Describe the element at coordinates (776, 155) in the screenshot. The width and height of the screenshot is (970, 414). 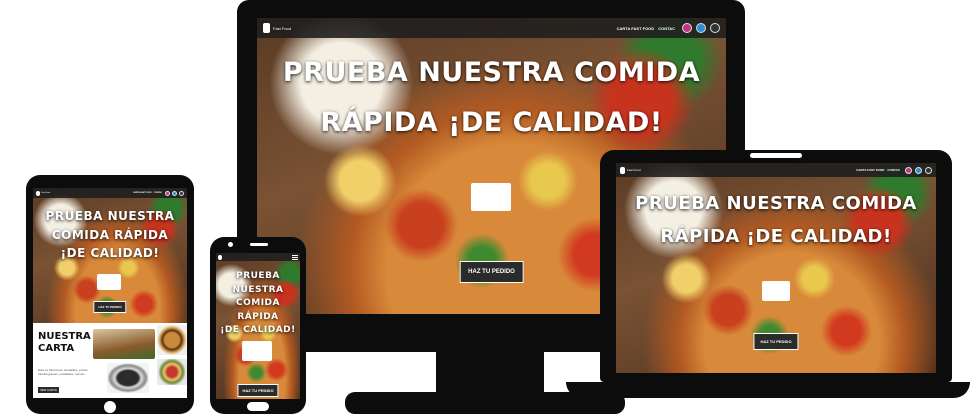
I see `laptop-camera` at that location.